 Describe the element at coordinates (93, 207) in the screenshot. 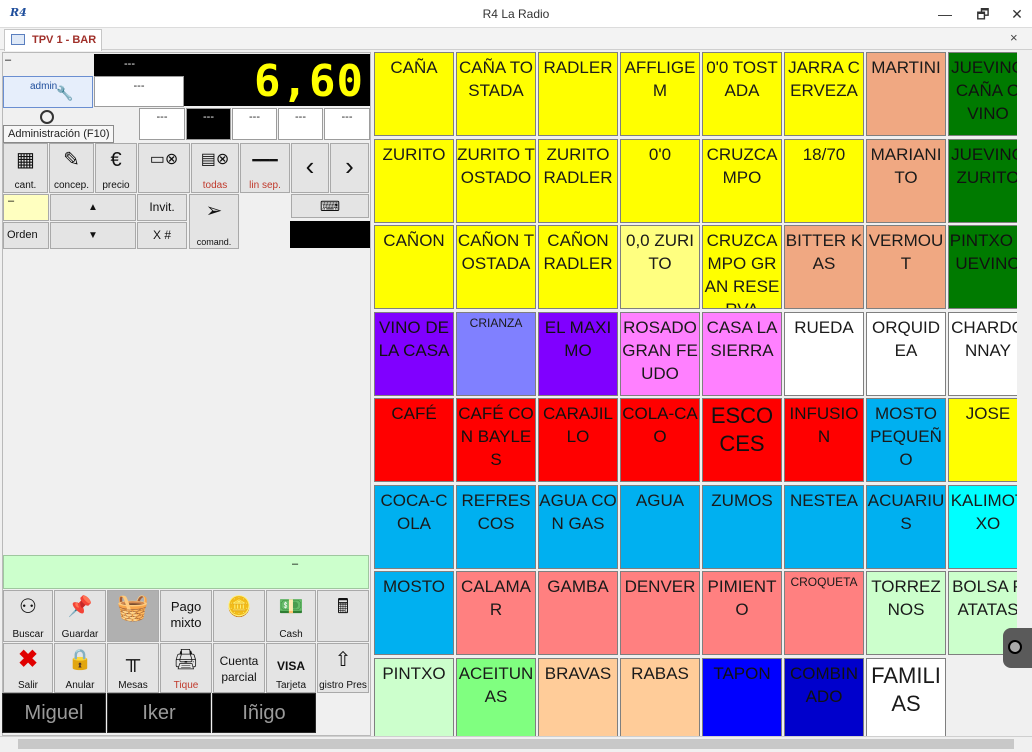

I see `scroll-up-button: ▲` at that location.